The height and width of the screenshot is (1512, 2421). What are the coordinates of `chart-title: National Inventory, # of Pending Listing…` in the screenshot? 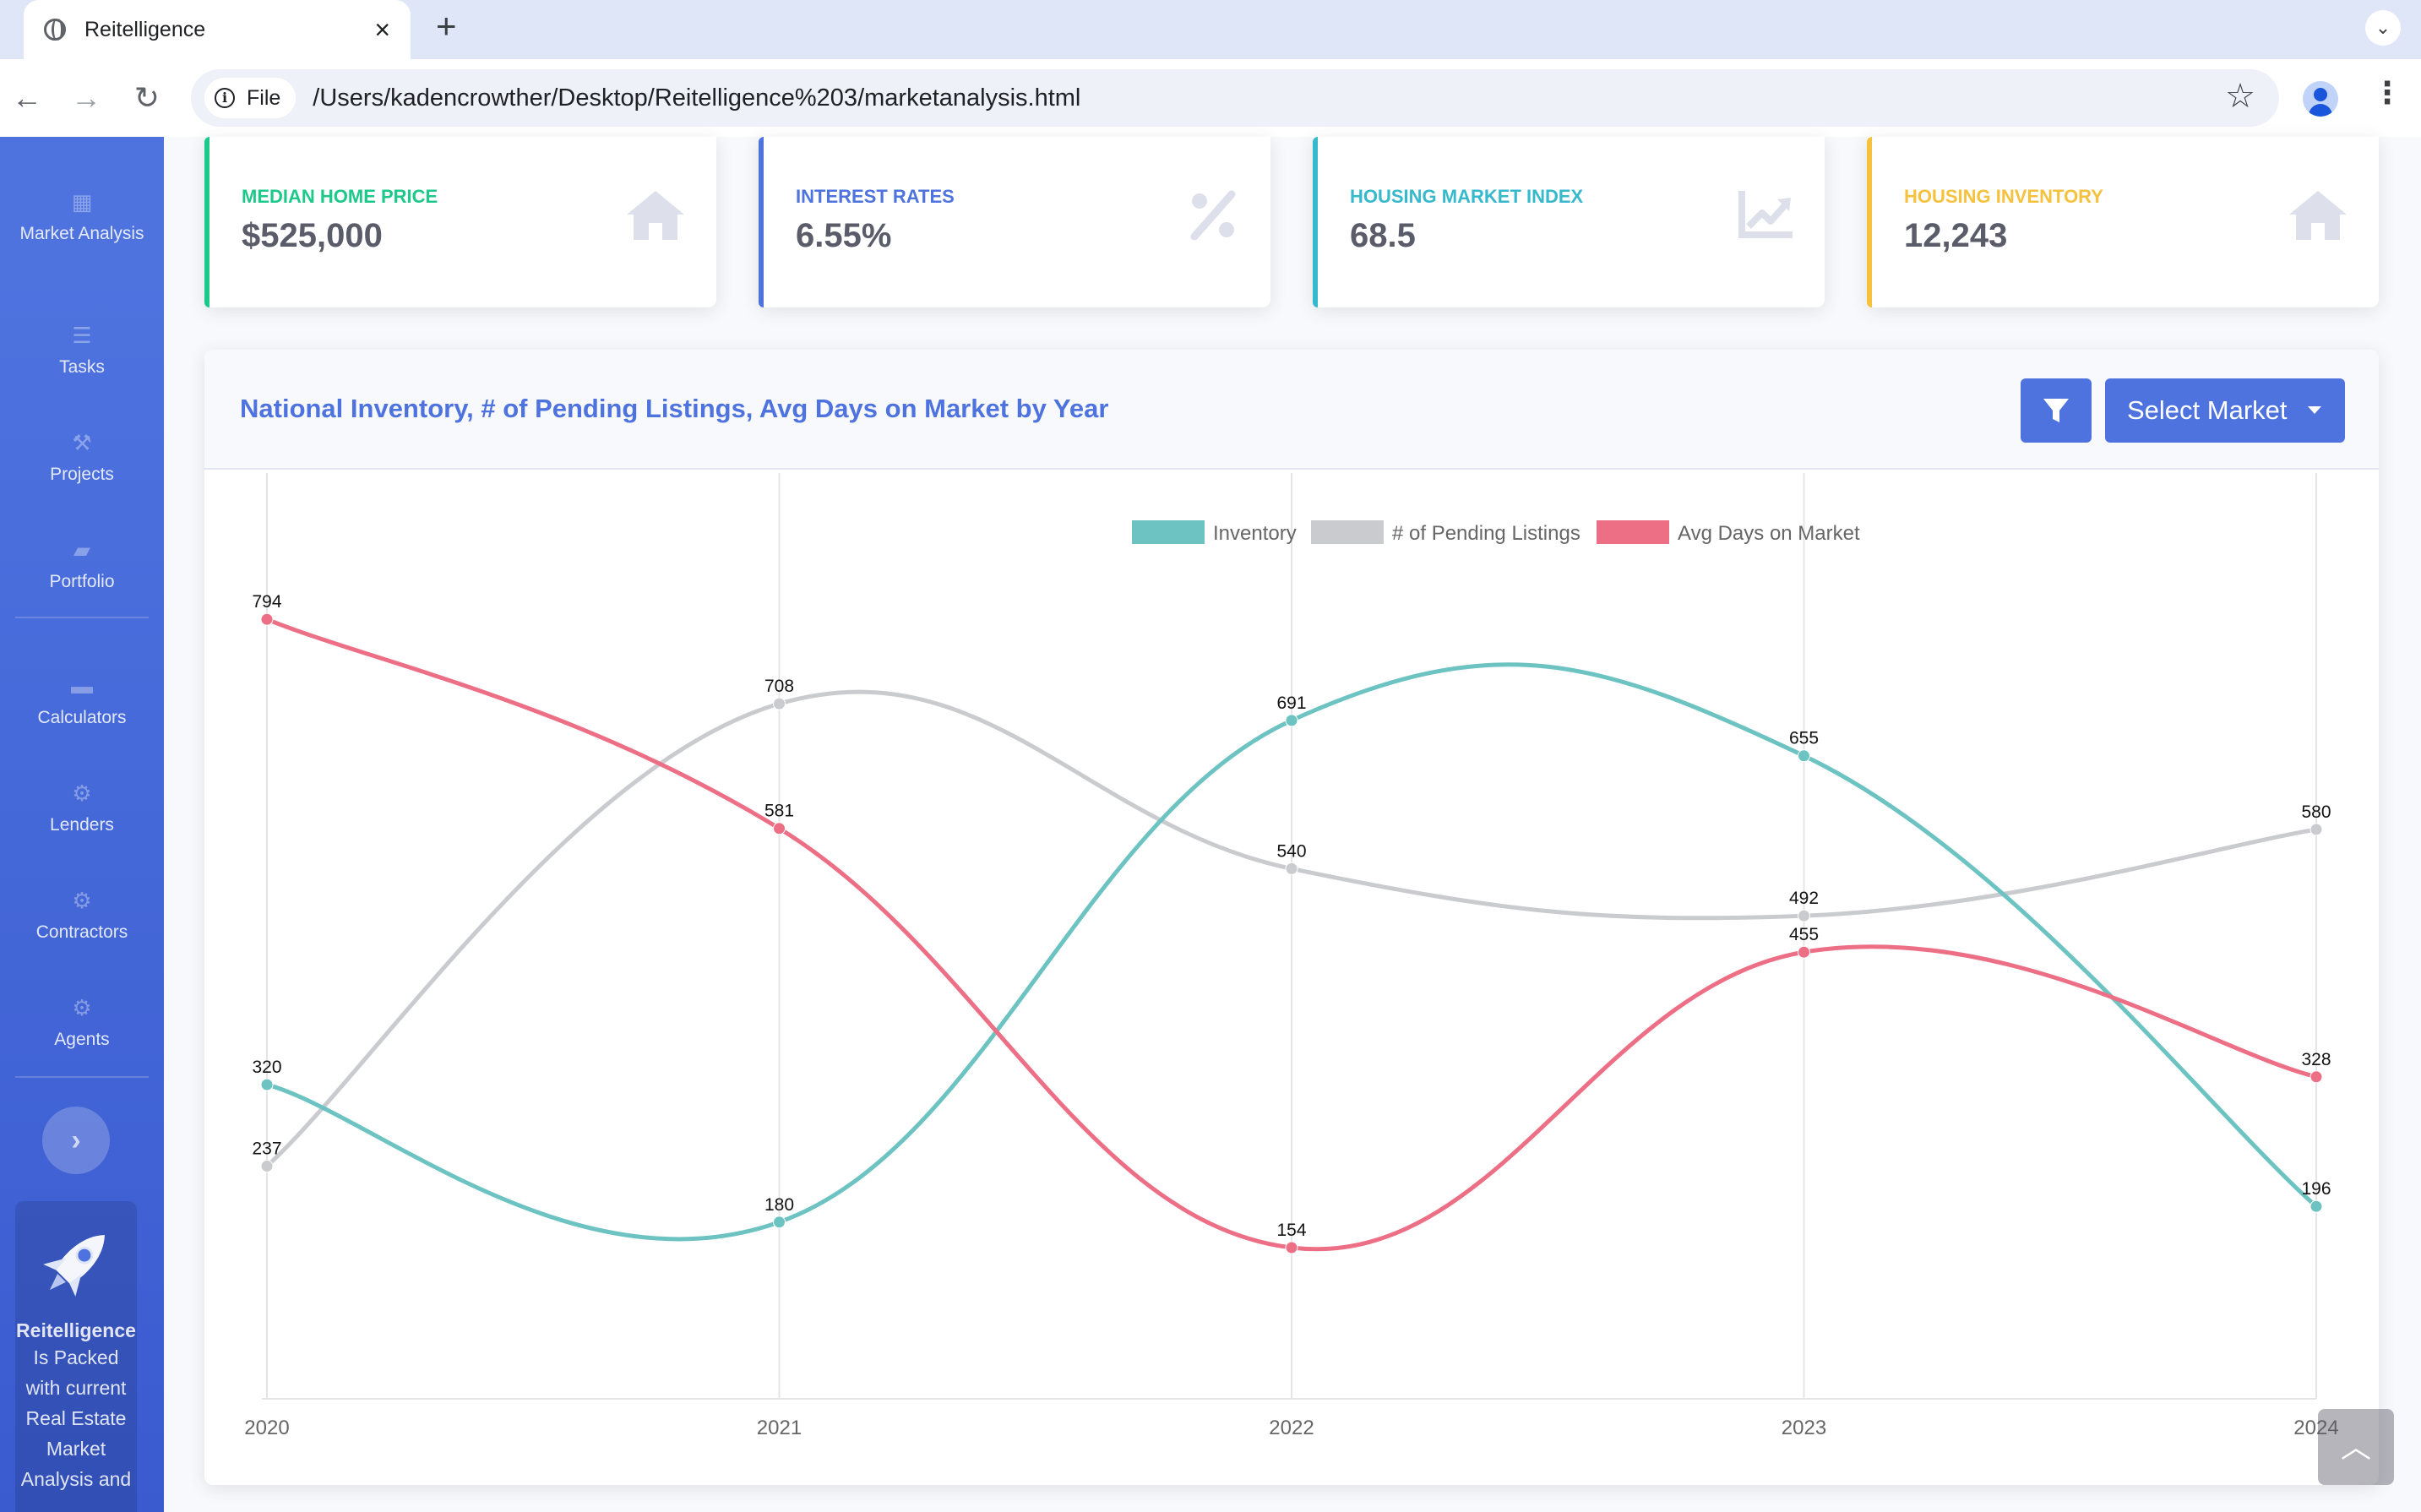 It's located at (674, 408).